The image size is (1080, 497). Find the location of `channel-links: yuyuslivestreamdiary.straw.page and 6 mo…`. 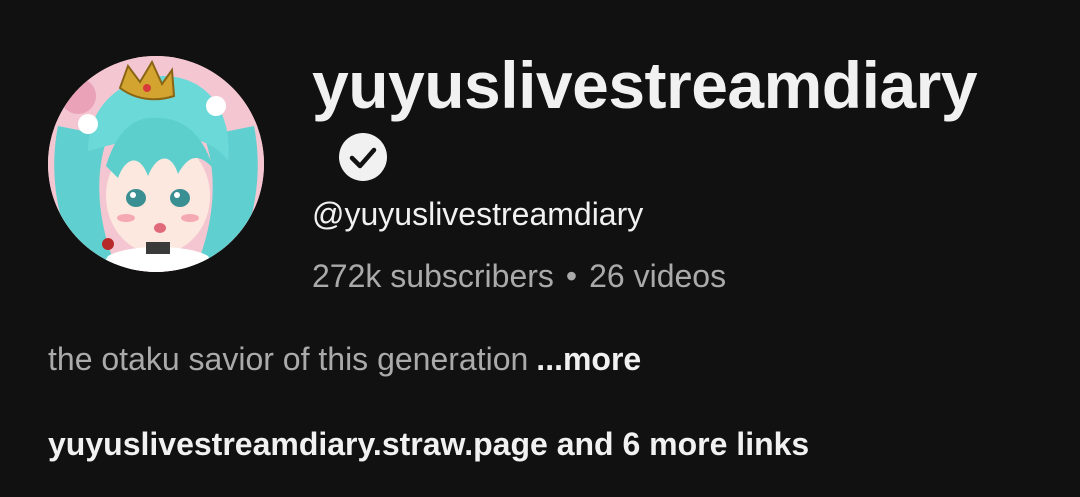

channel-links: yuyuslivestreamdiary.straw.page and 6 mo… is located at coordinates (428, 444).